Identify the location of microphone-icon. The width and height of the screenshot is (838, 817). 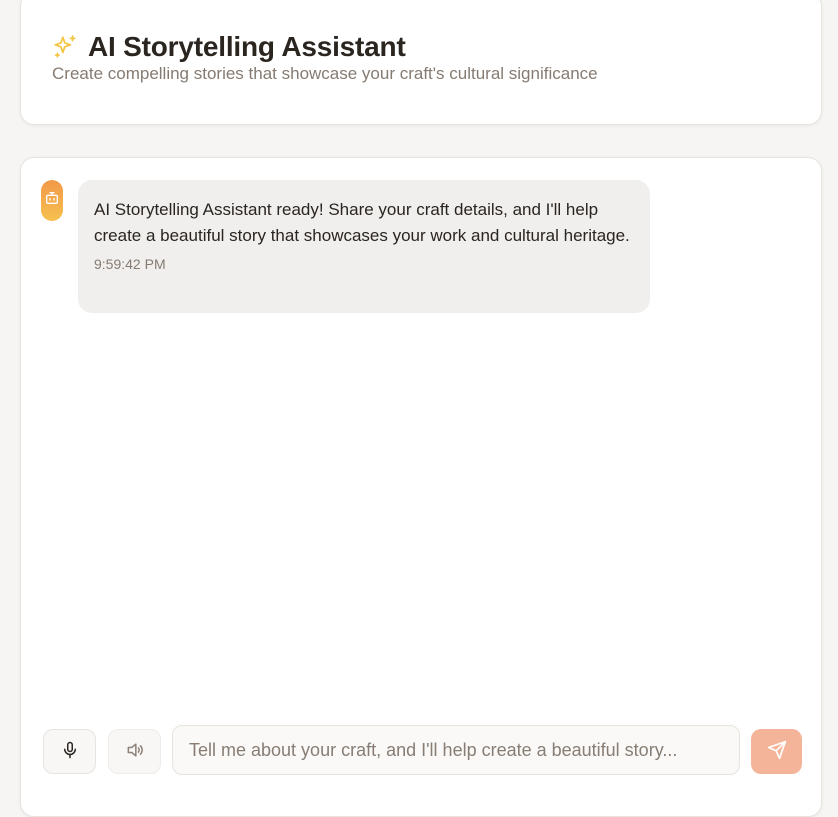
(70, 751).